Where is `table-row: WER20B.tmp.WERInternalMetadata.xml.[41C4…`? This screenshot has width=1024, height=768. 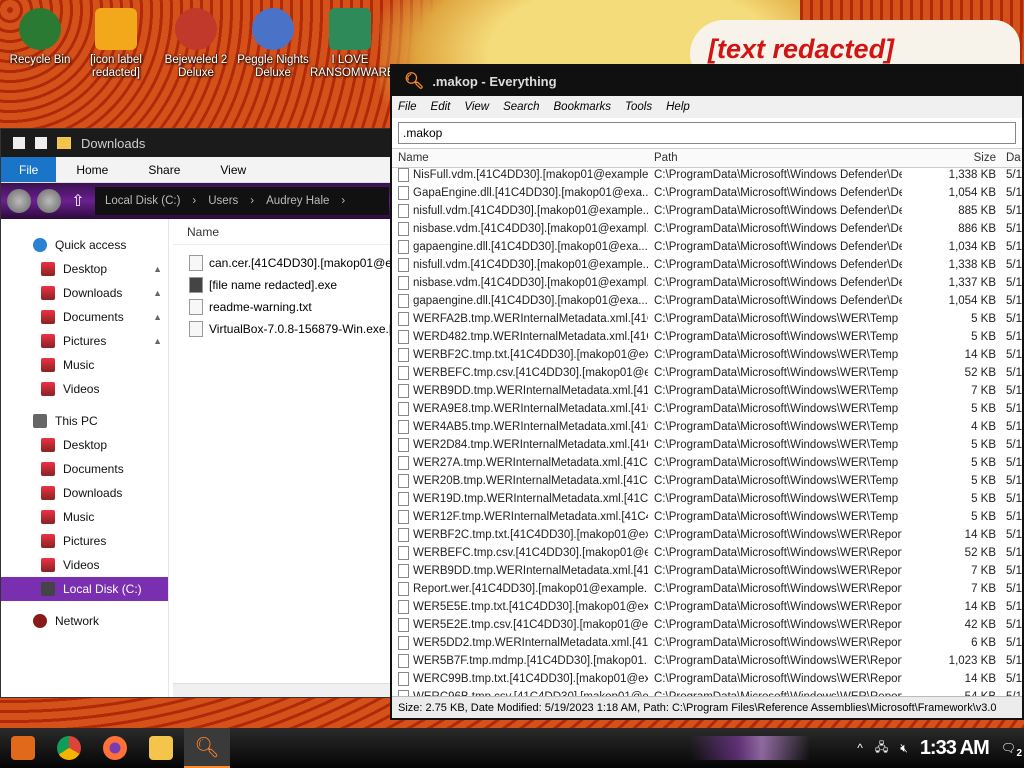 table-row: WER20B.tmp.WERInternalMetadata.xml.[41C4… is located at coordinates (707, 481).